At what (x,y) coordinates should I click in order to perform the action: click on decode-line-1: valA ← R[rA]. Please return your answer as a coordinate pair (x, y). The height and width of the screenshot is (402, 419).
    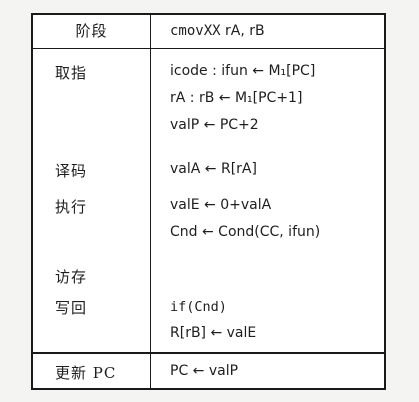
    Looking at the image, I should click on (213, 169).